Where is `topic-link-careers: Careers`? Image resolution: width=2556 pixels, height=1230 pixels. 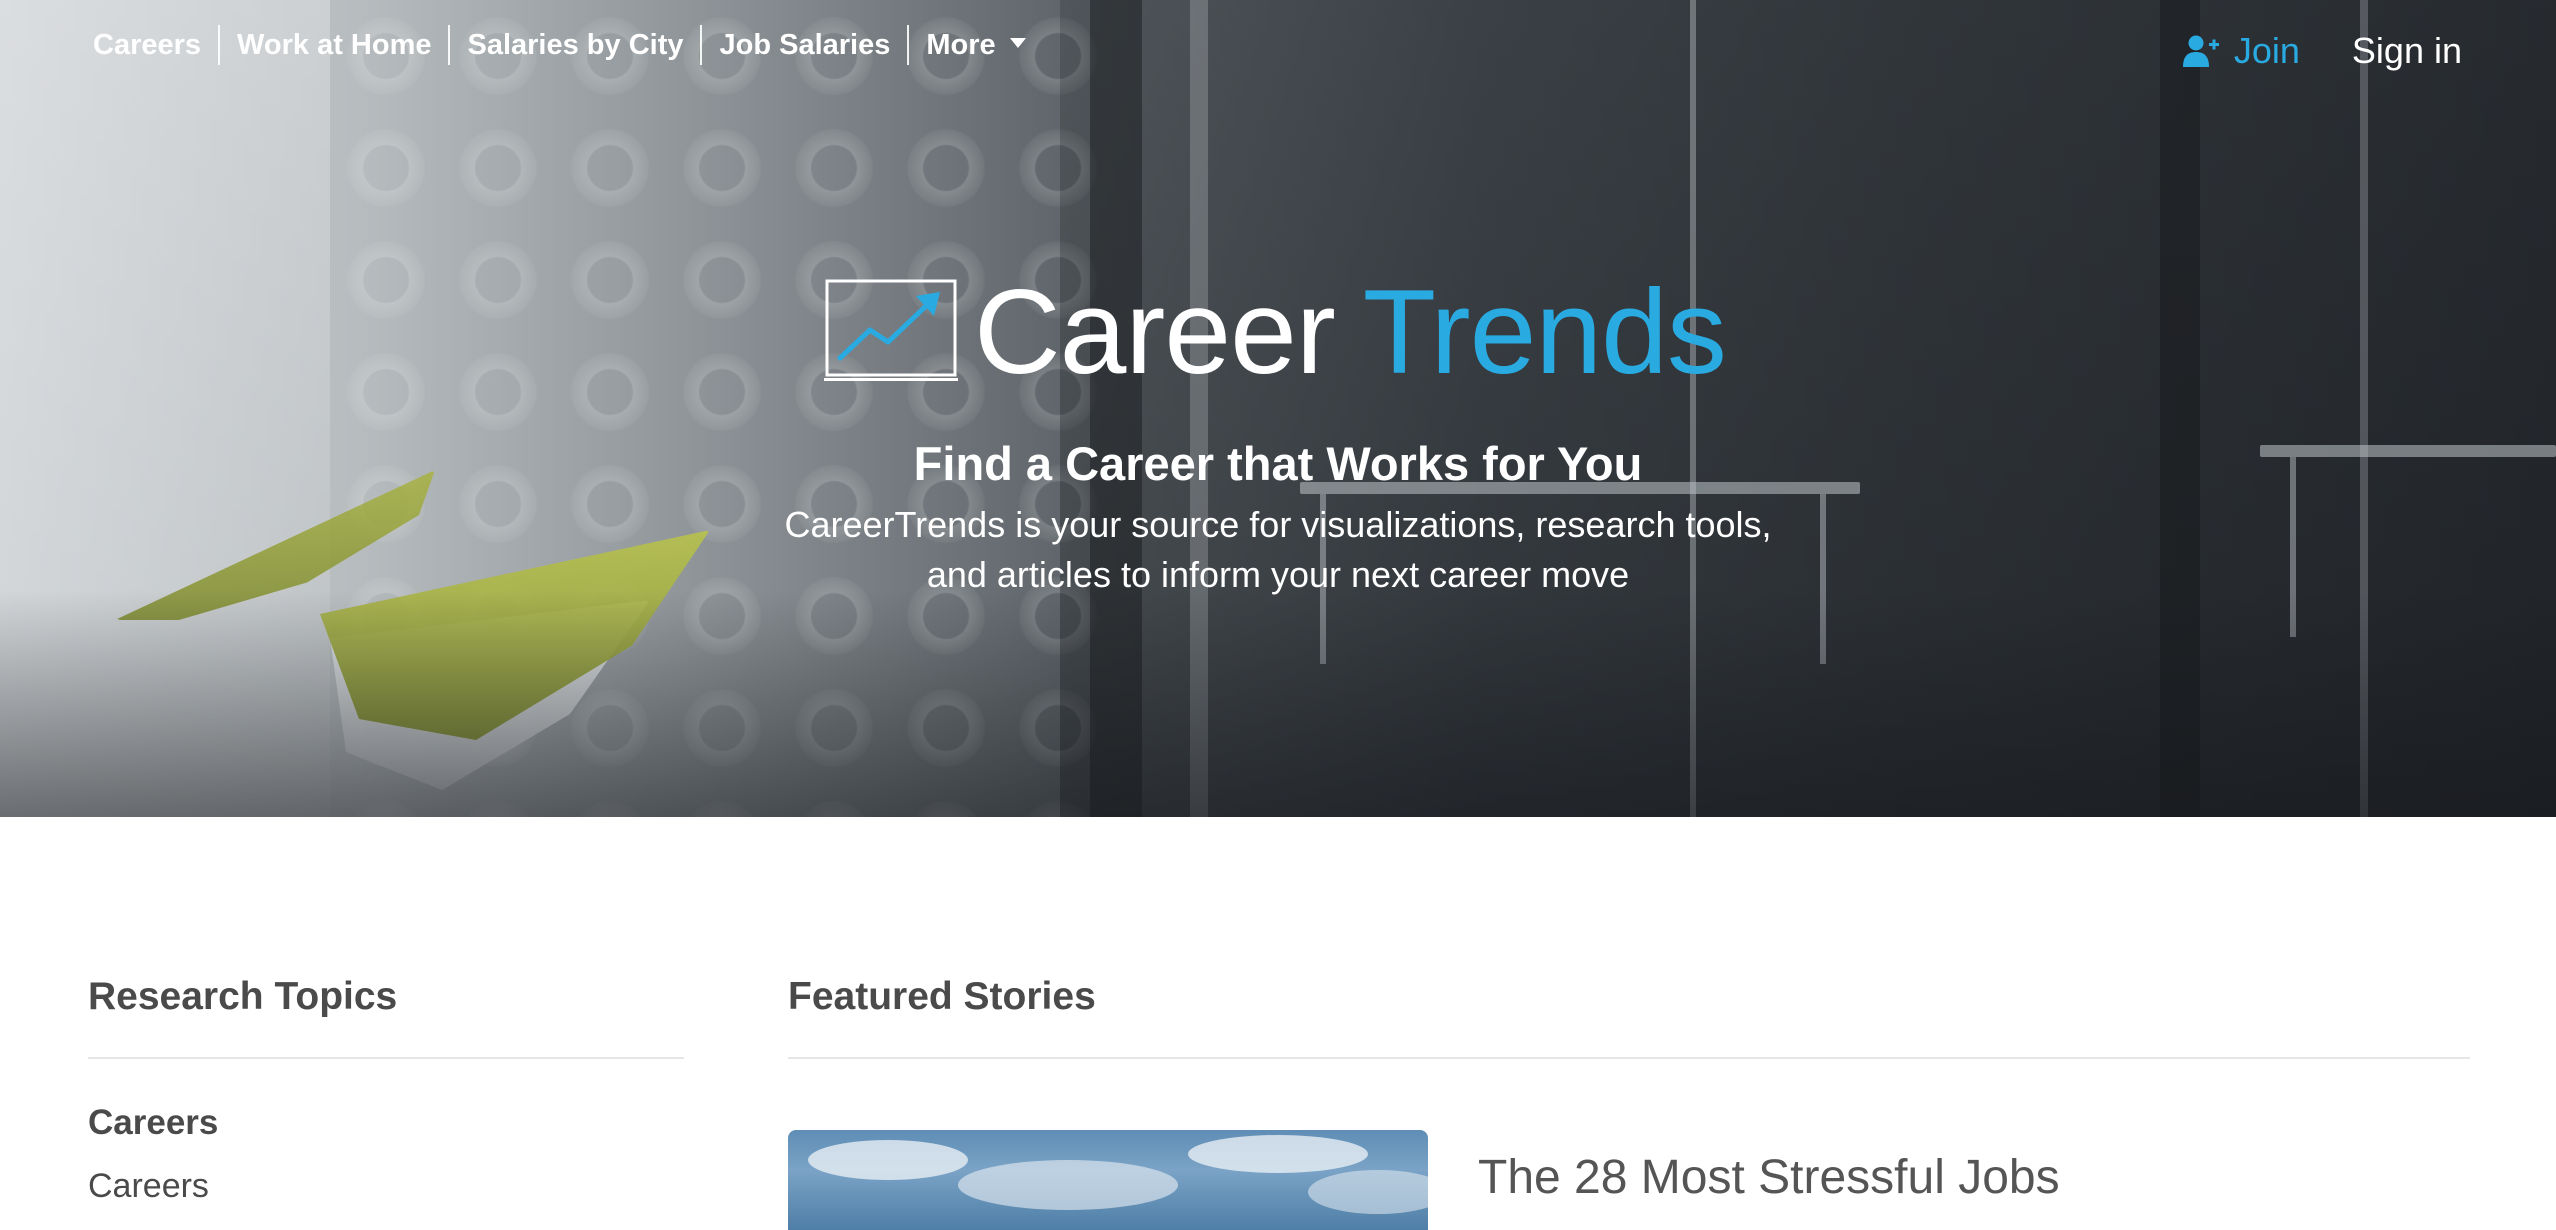
topic-link-careers: Careers is located at coordinates (148, 1186).